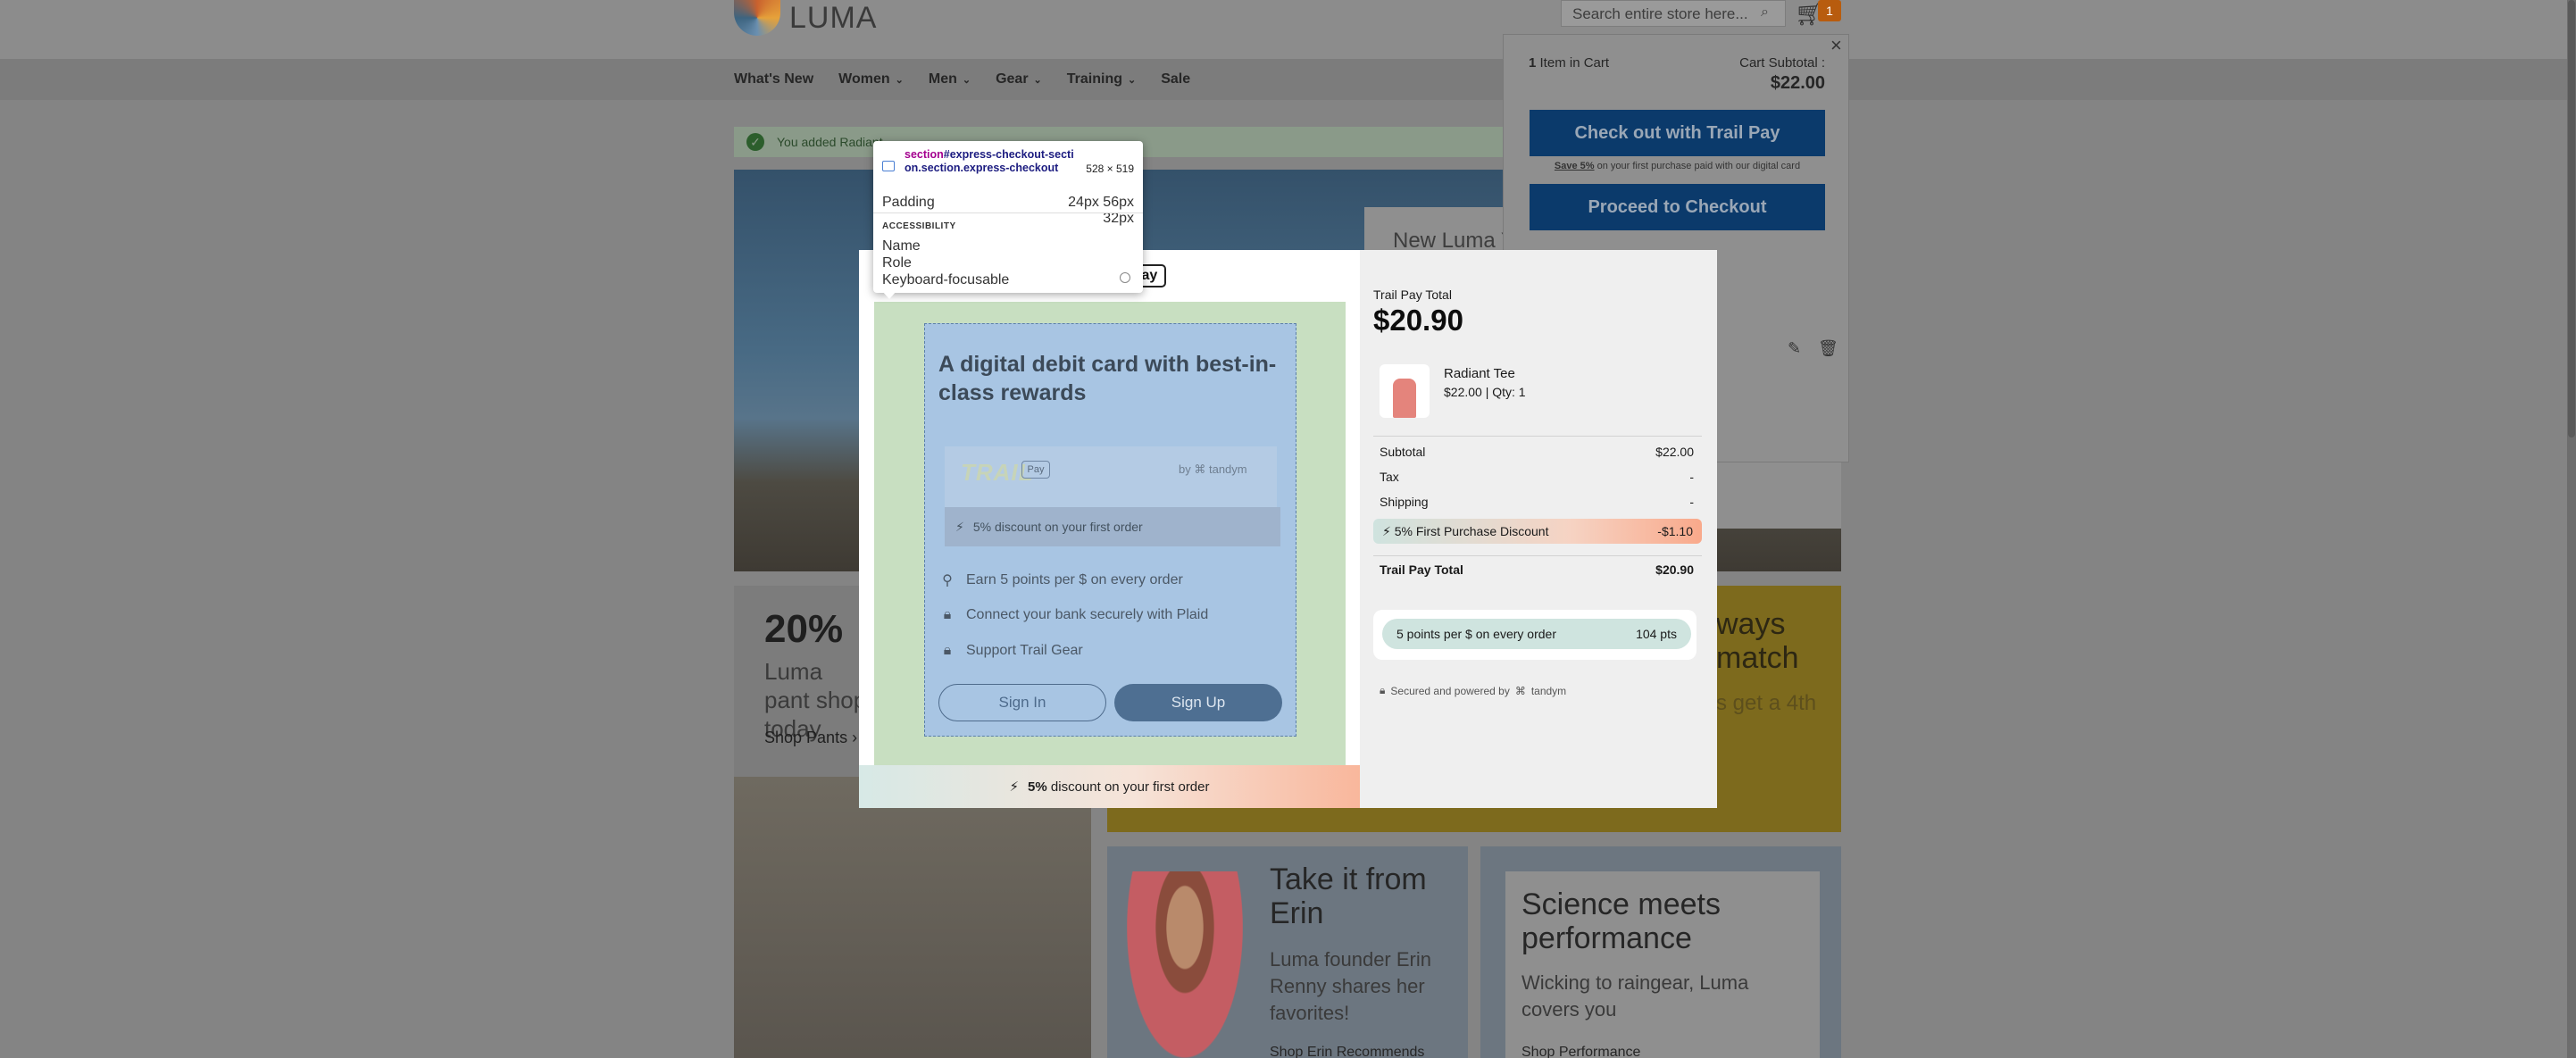 The width and height of the screenshot is (2576, 1058). I want to click on nav-item-sale: Sale, so click(1175, 79).